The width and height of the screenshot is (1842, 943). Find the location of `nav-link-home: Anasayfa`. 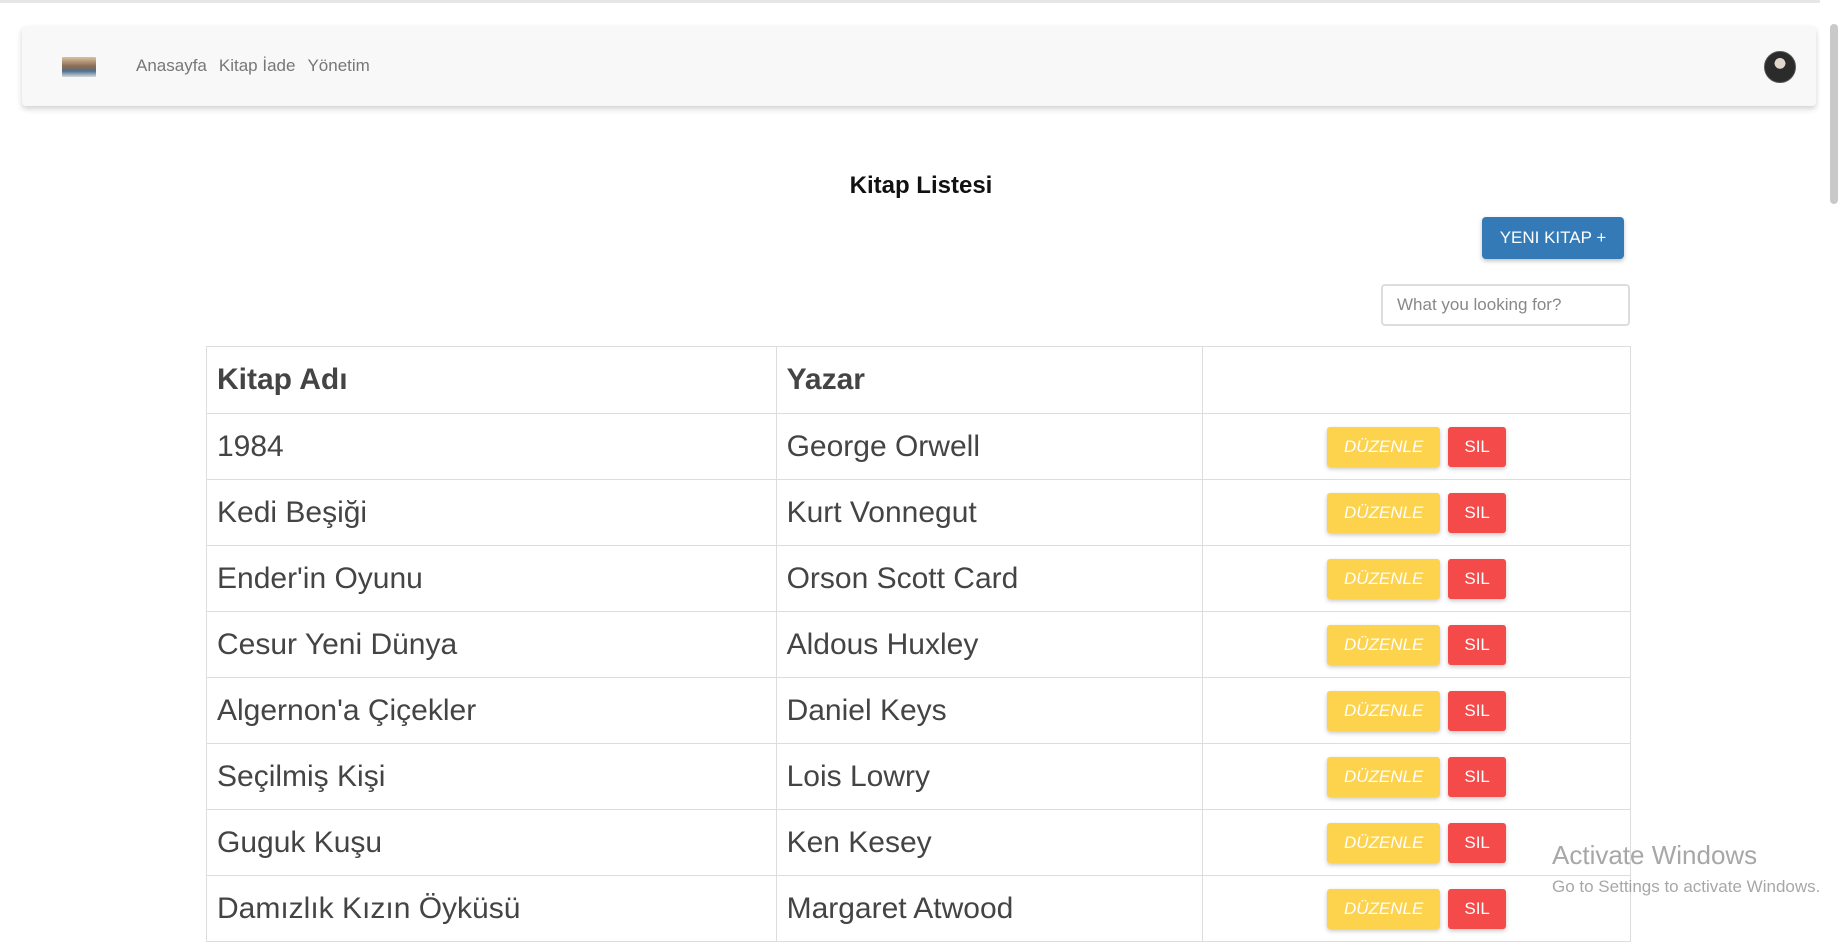

nav-link-home: Anasayfa is located at coordinates (171, 66).